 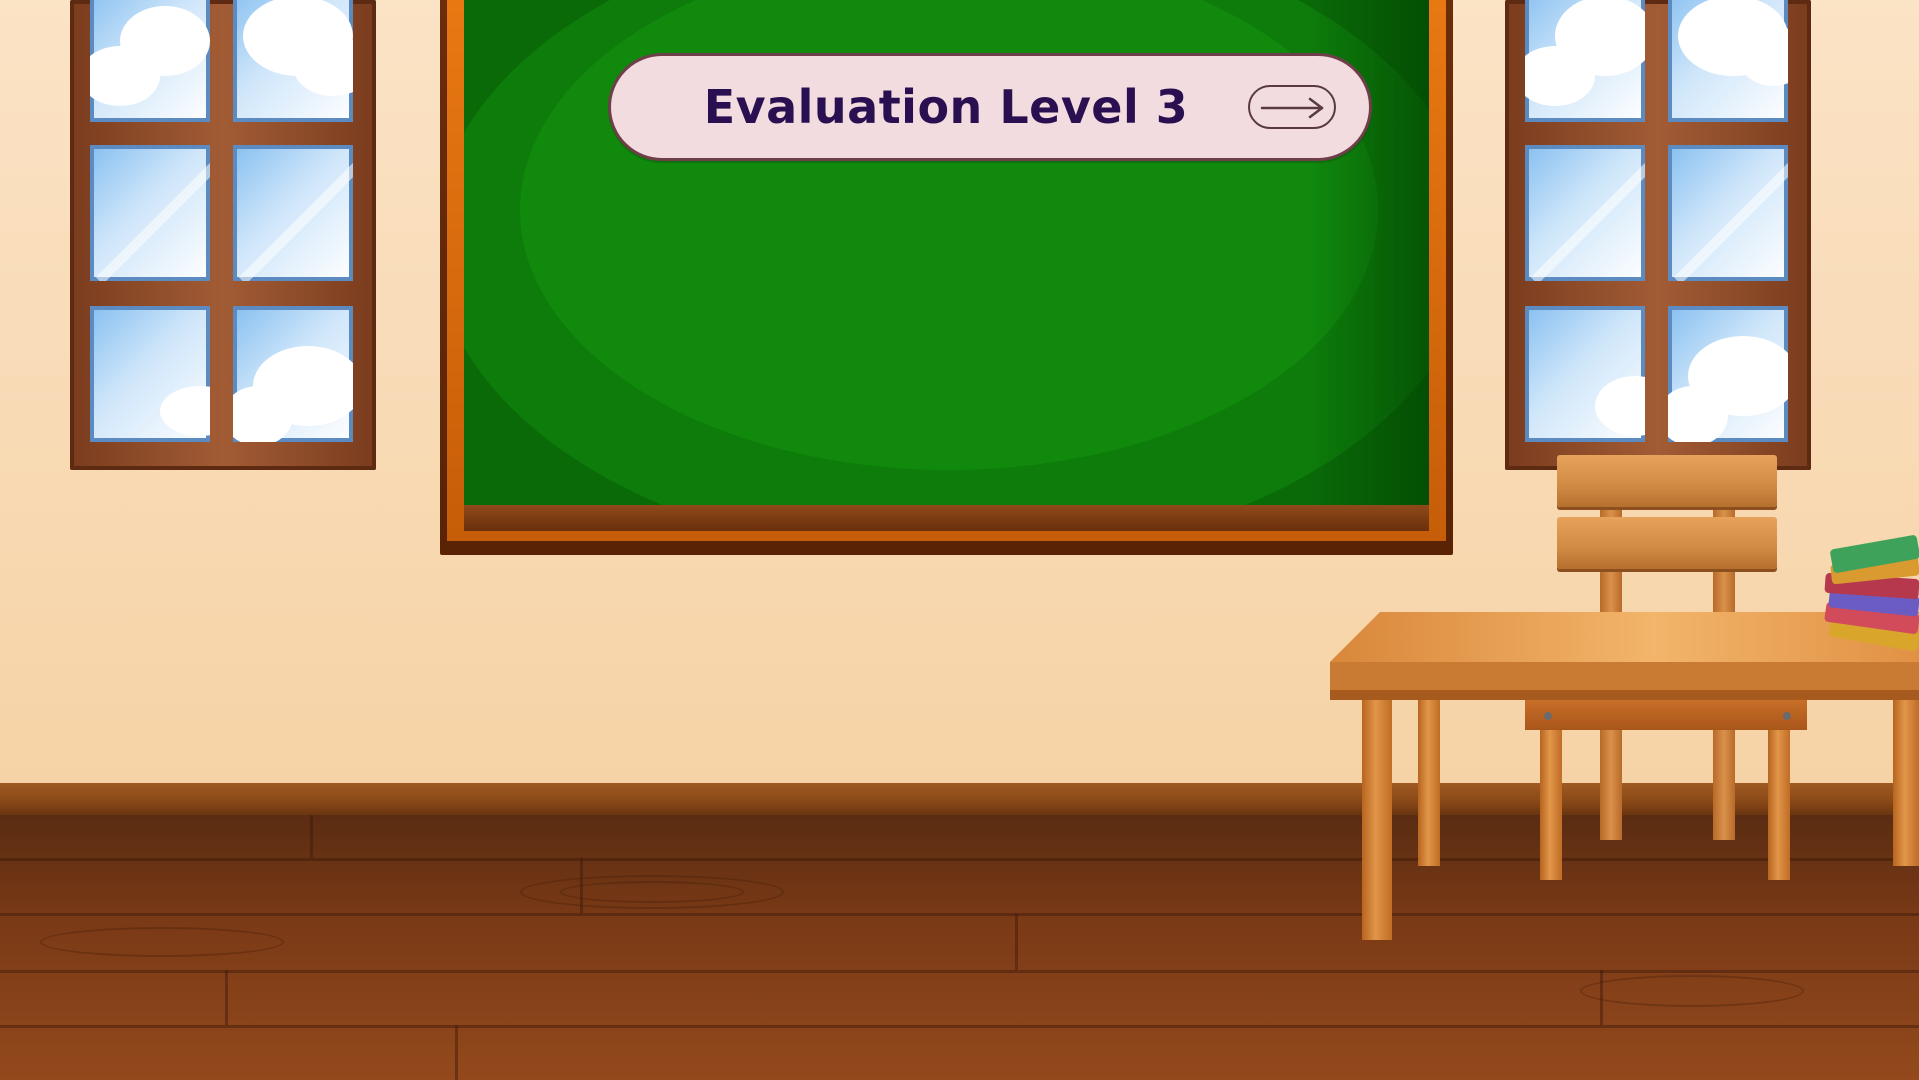 I want to click on book-stack, so click(x=1871, y=593).